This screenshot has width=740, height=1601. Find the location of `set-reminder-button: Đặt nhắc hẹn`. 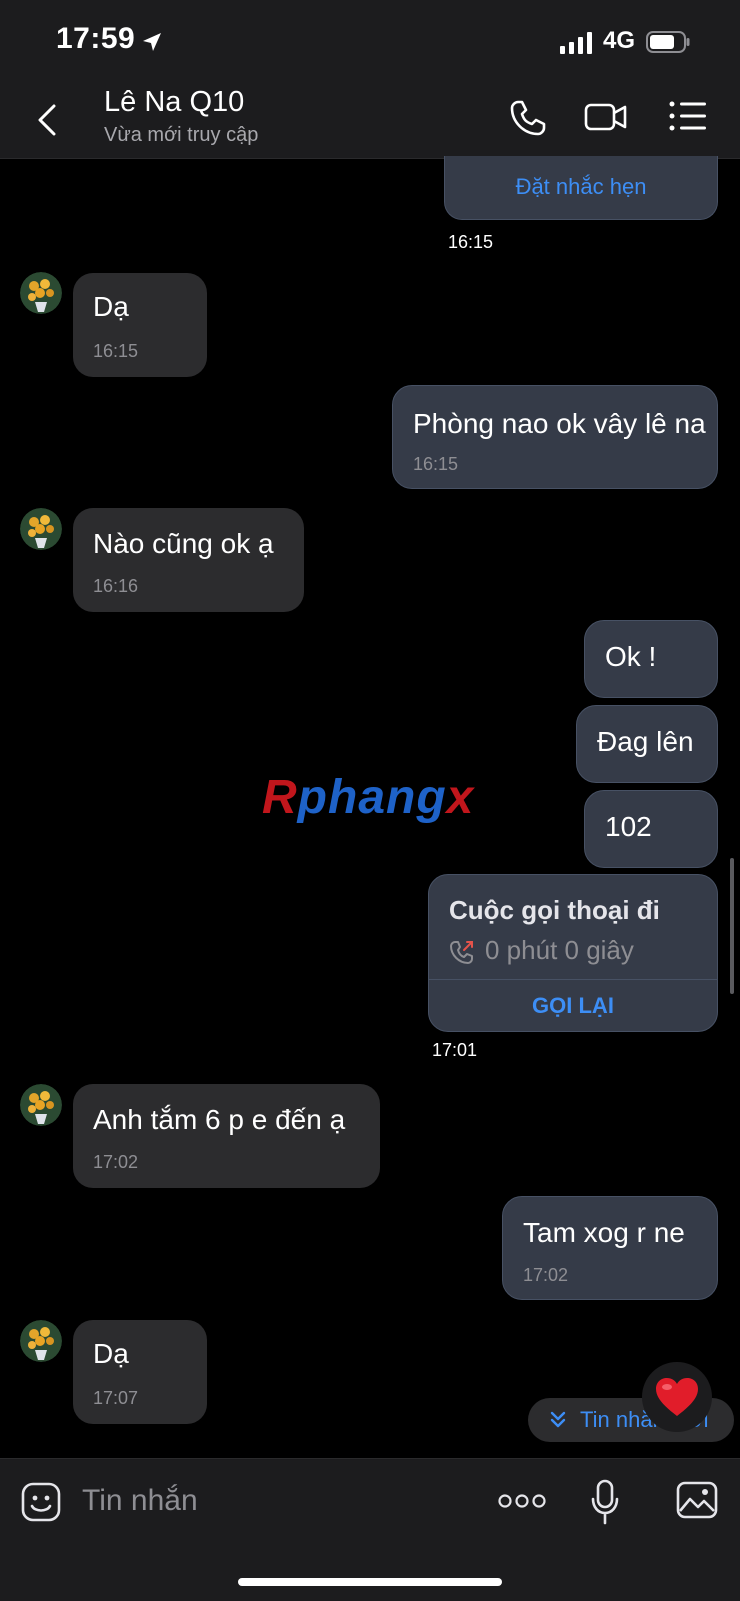

set-reminder-button: Đặt nhắc hẹn is located at coordinates (581, 187).